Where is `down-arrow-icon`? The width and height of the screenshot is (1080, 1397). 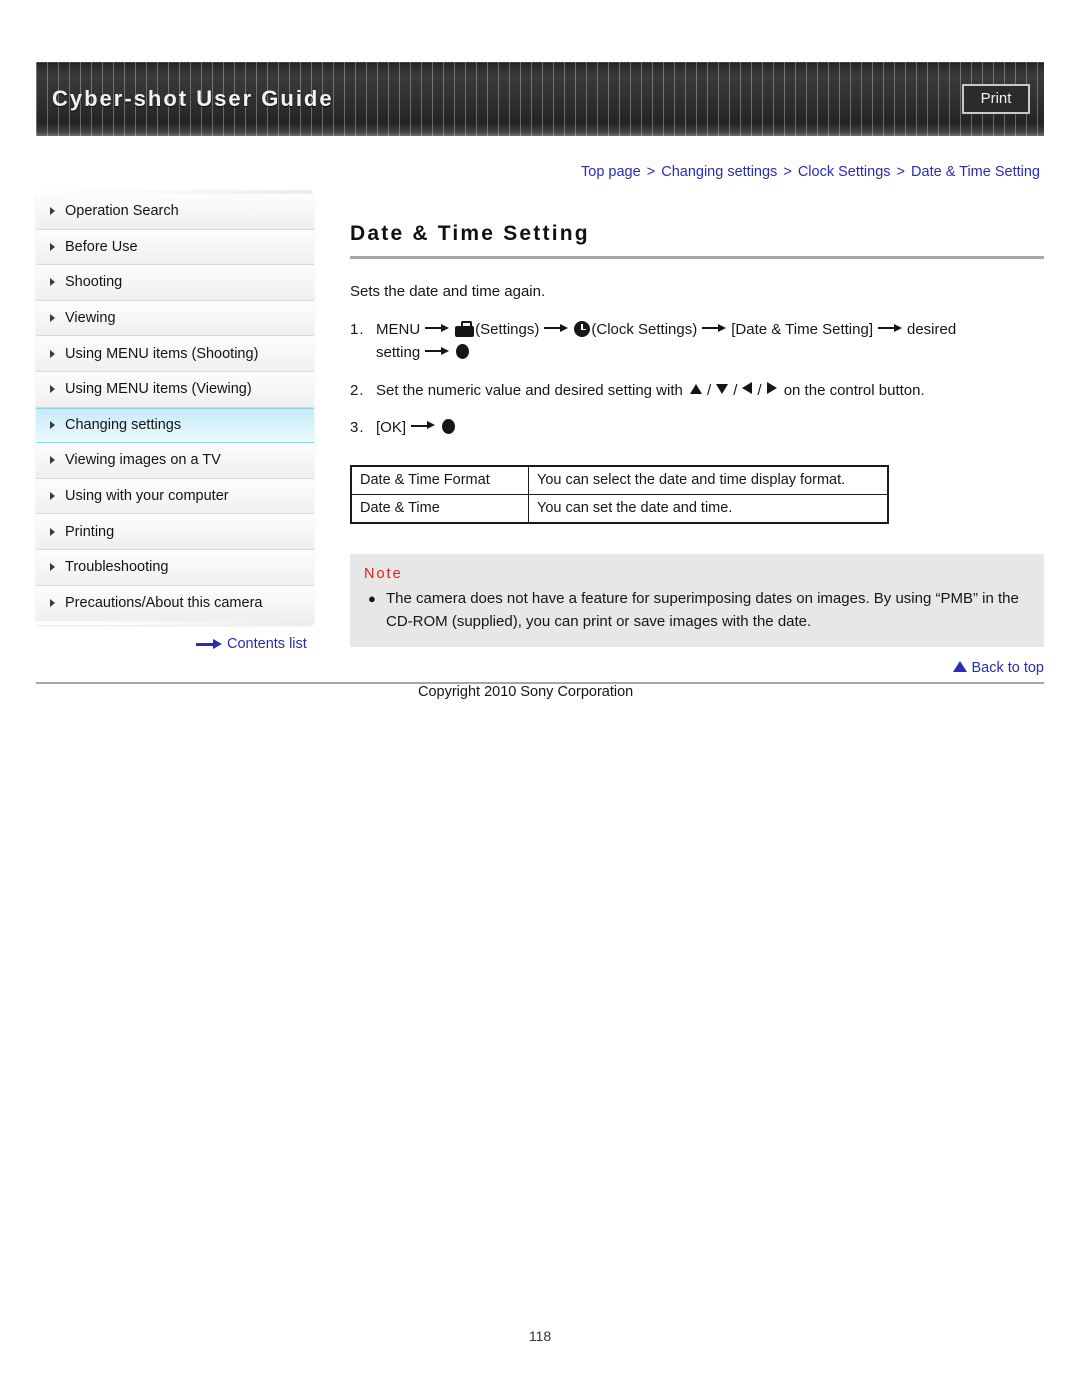
down-arrow-icon is located at coordinates (722, 388).